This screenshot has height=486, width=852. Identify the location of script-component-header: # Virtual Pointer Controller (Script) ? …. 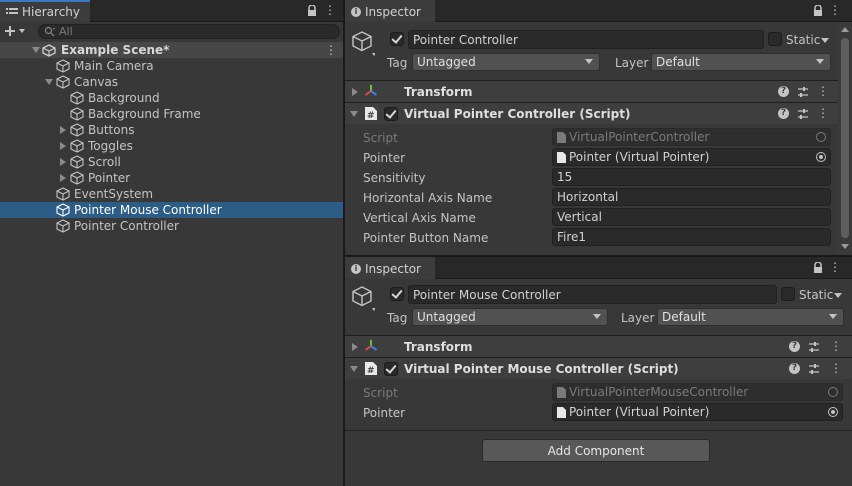
(598, 113).